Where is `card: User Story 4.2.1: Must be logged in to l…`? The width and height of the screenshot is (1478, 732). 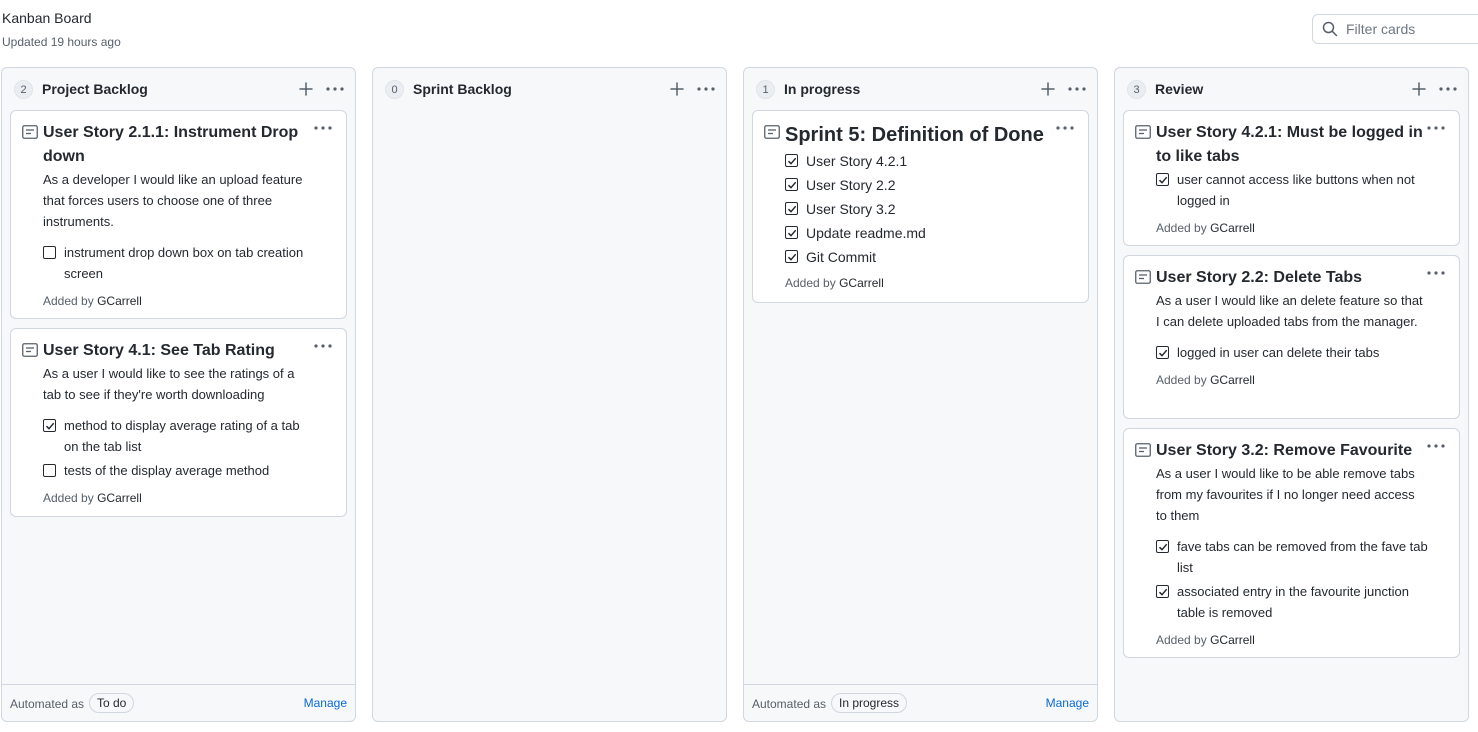
card: User Story 4.2.1: Must be logged in to l… is located at coordinates (1291, 178).